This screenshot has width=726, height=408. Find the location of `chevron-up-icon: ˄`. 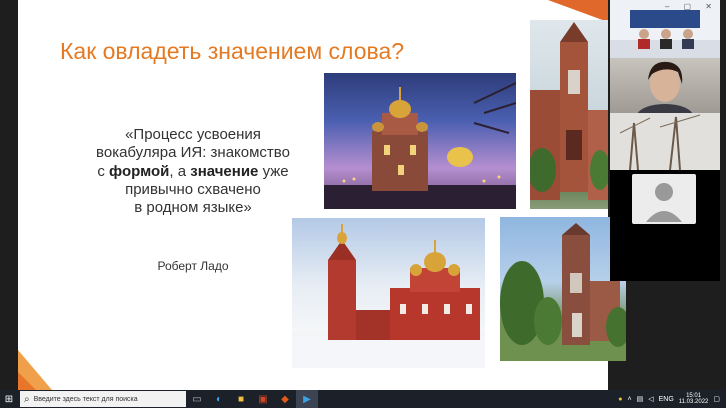

chevron-up-icon: ˄ is located at coordinates (630, 399).